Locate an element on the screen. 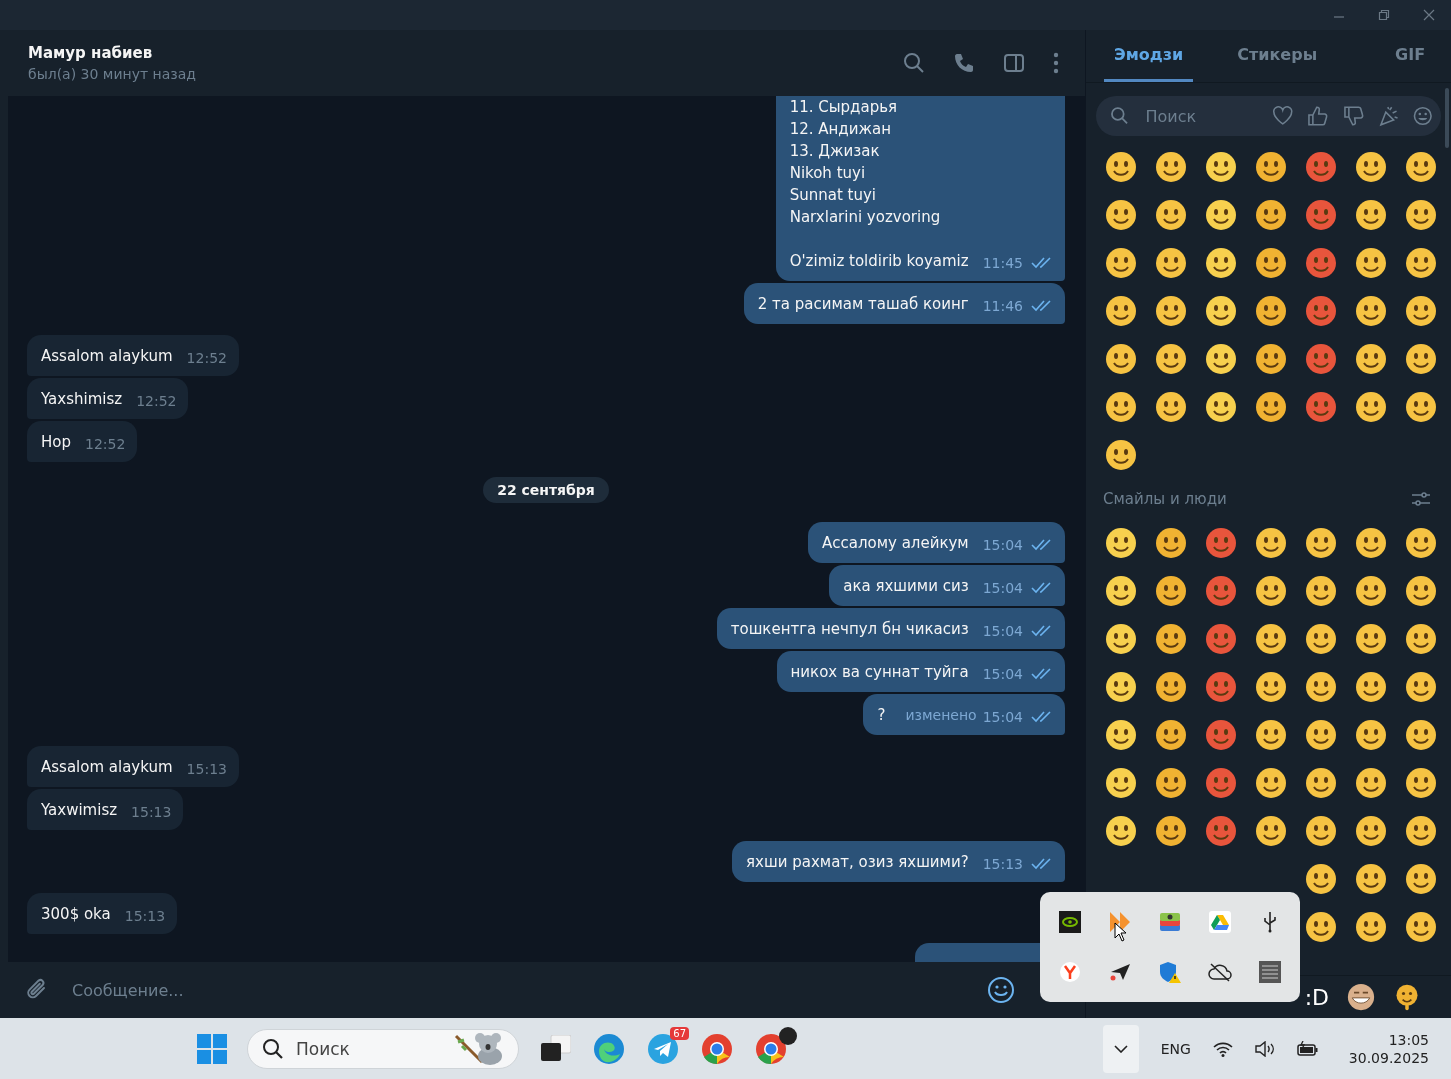 The width and height of the screenshot is (1451, 1079). usb-icon is located at coordinates (1270, 922).